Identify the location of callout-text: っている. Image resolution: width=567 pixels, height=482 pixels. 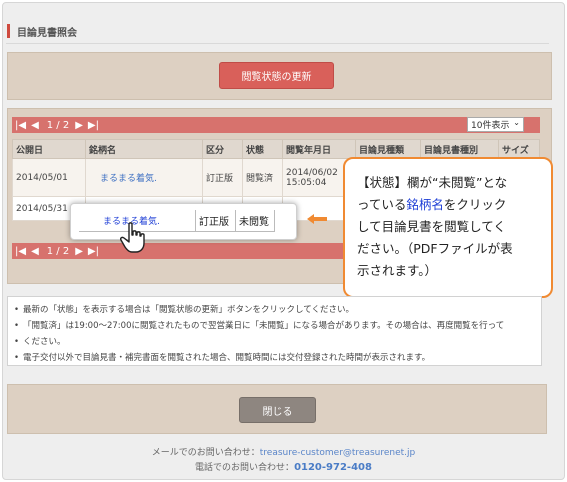
(382, 204).